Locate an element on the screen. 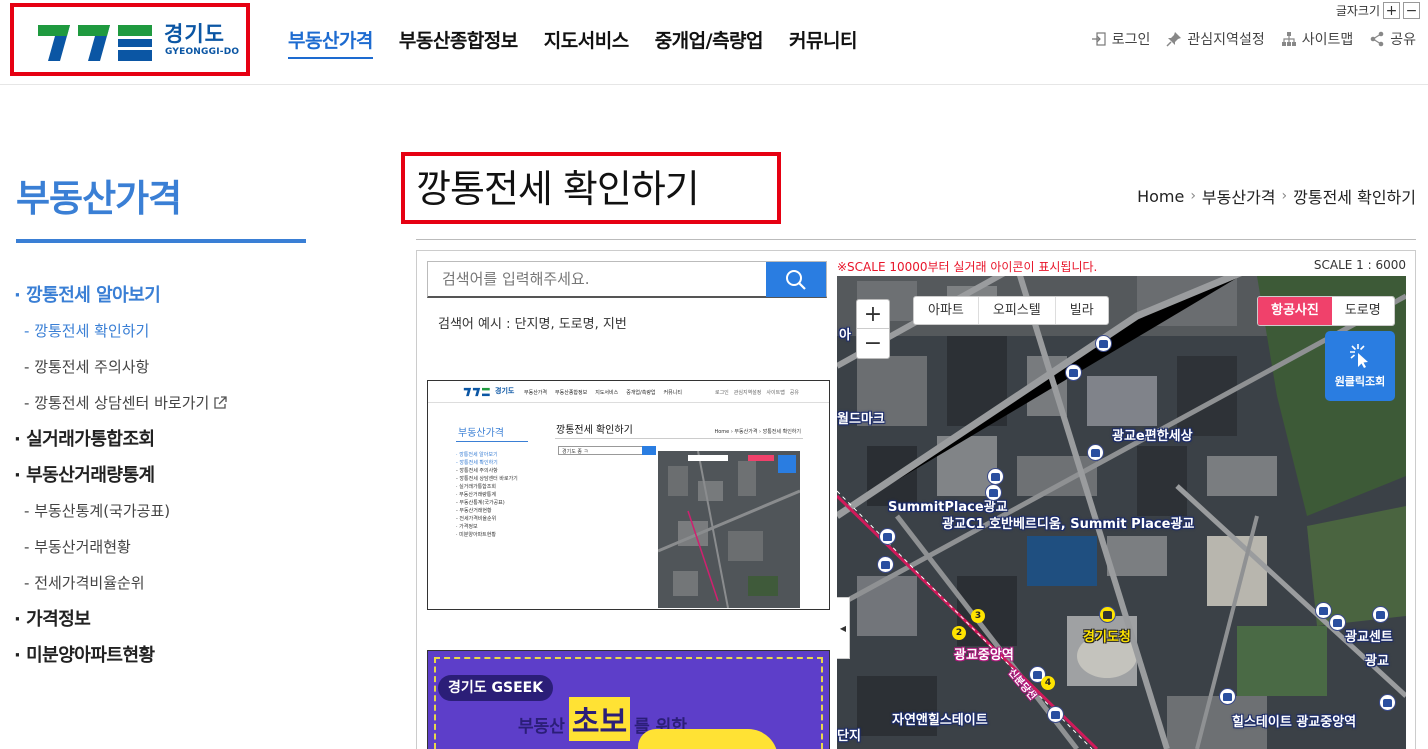 This screenshot has height=749, width=1428. zoom-out-button: − is located at coordinates (873, 343).